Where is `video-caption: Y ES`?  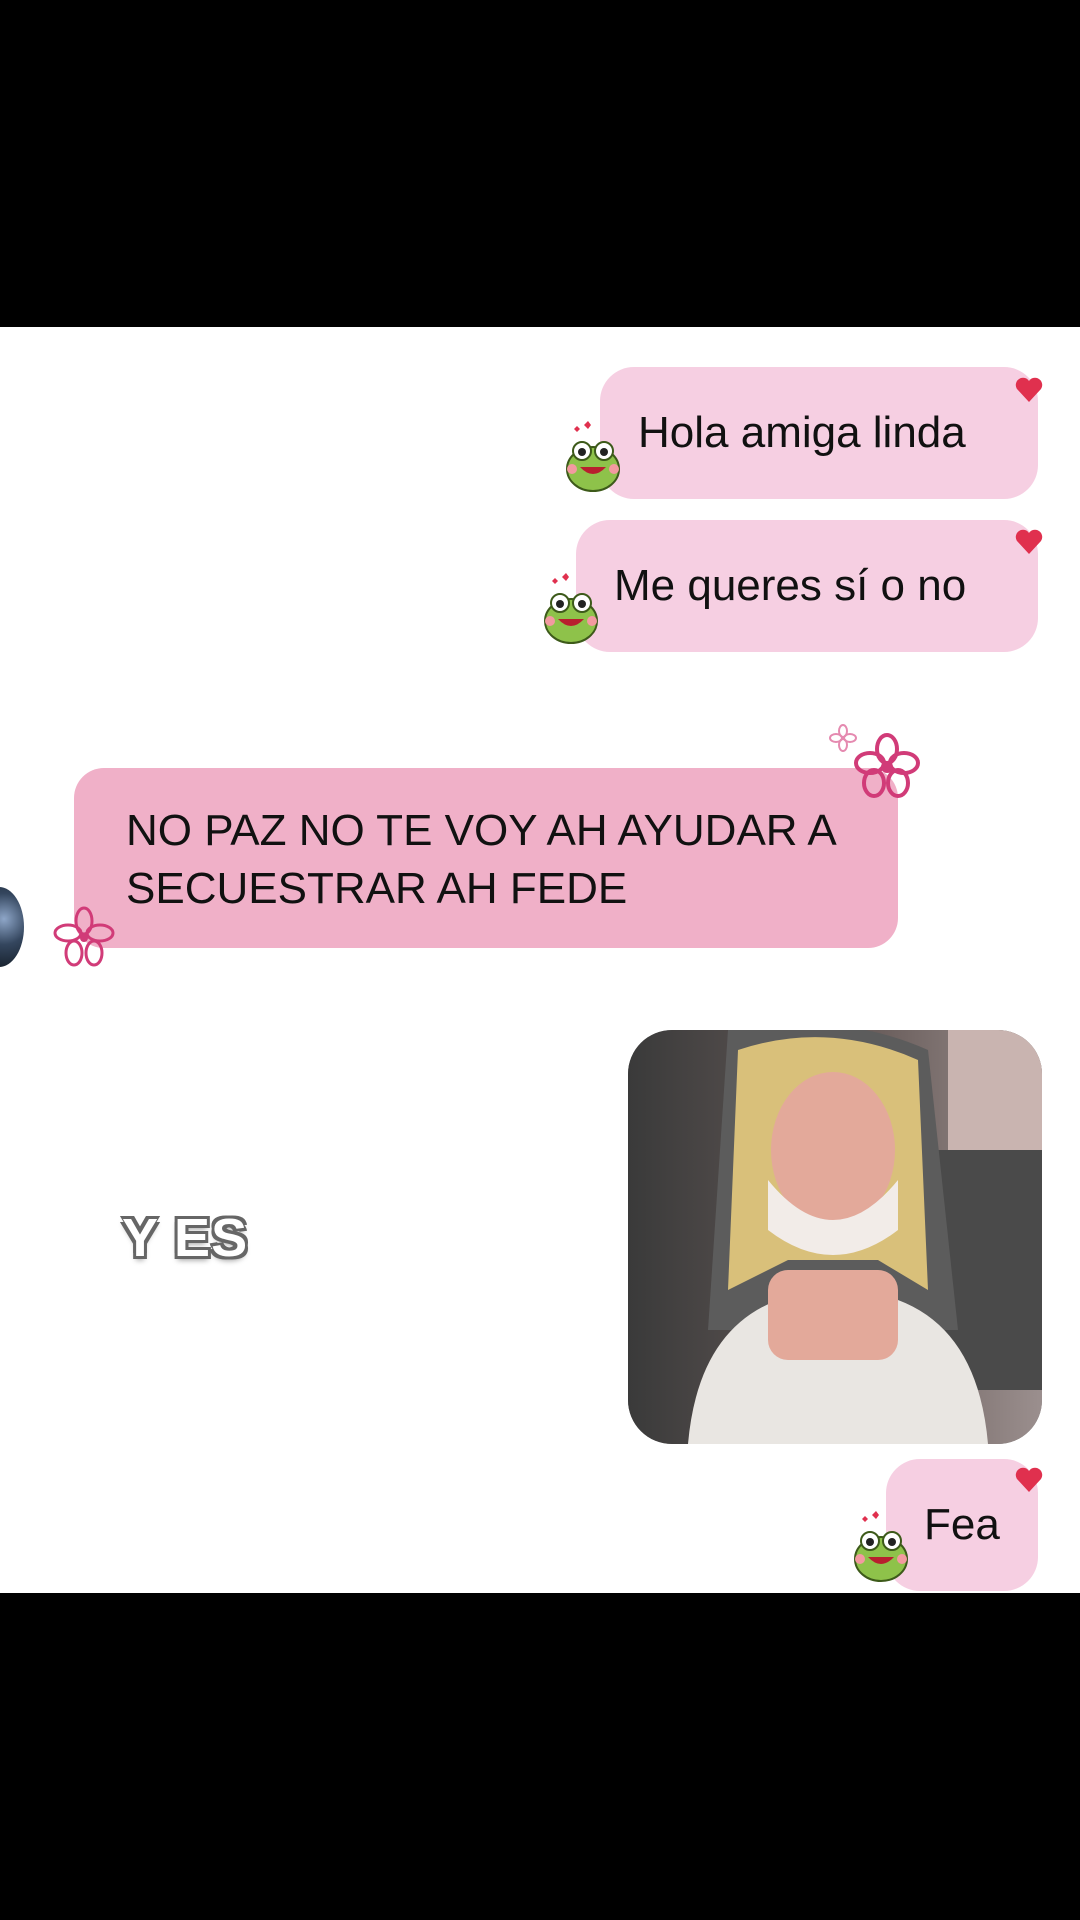 video-caption: Y ES is located at coordinates (185, 1238).